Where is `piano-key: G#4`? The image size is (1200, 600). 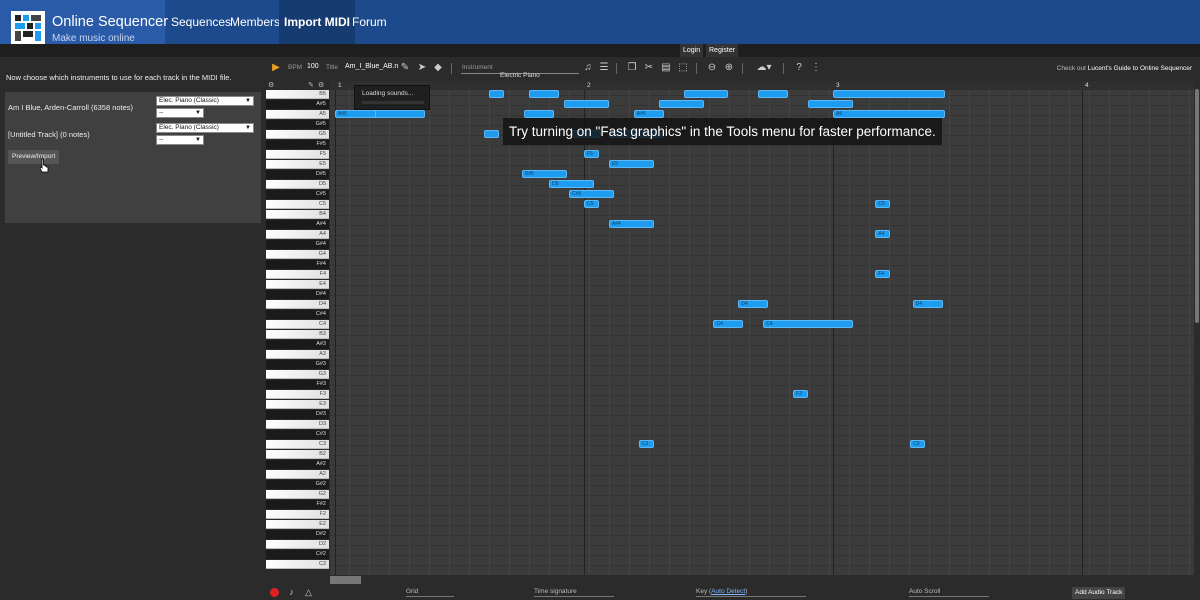 piano-key: G#4 is located at coordinates (297, 244).